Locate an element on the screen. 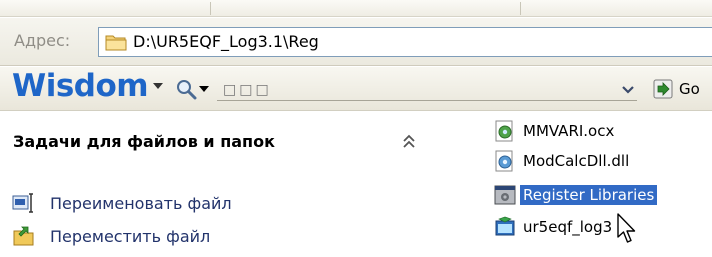 Image resolution: width=712 pixels, height=257 pixels. wisdom-brand-logo: Wisdom is located at coordinates (80, 86).